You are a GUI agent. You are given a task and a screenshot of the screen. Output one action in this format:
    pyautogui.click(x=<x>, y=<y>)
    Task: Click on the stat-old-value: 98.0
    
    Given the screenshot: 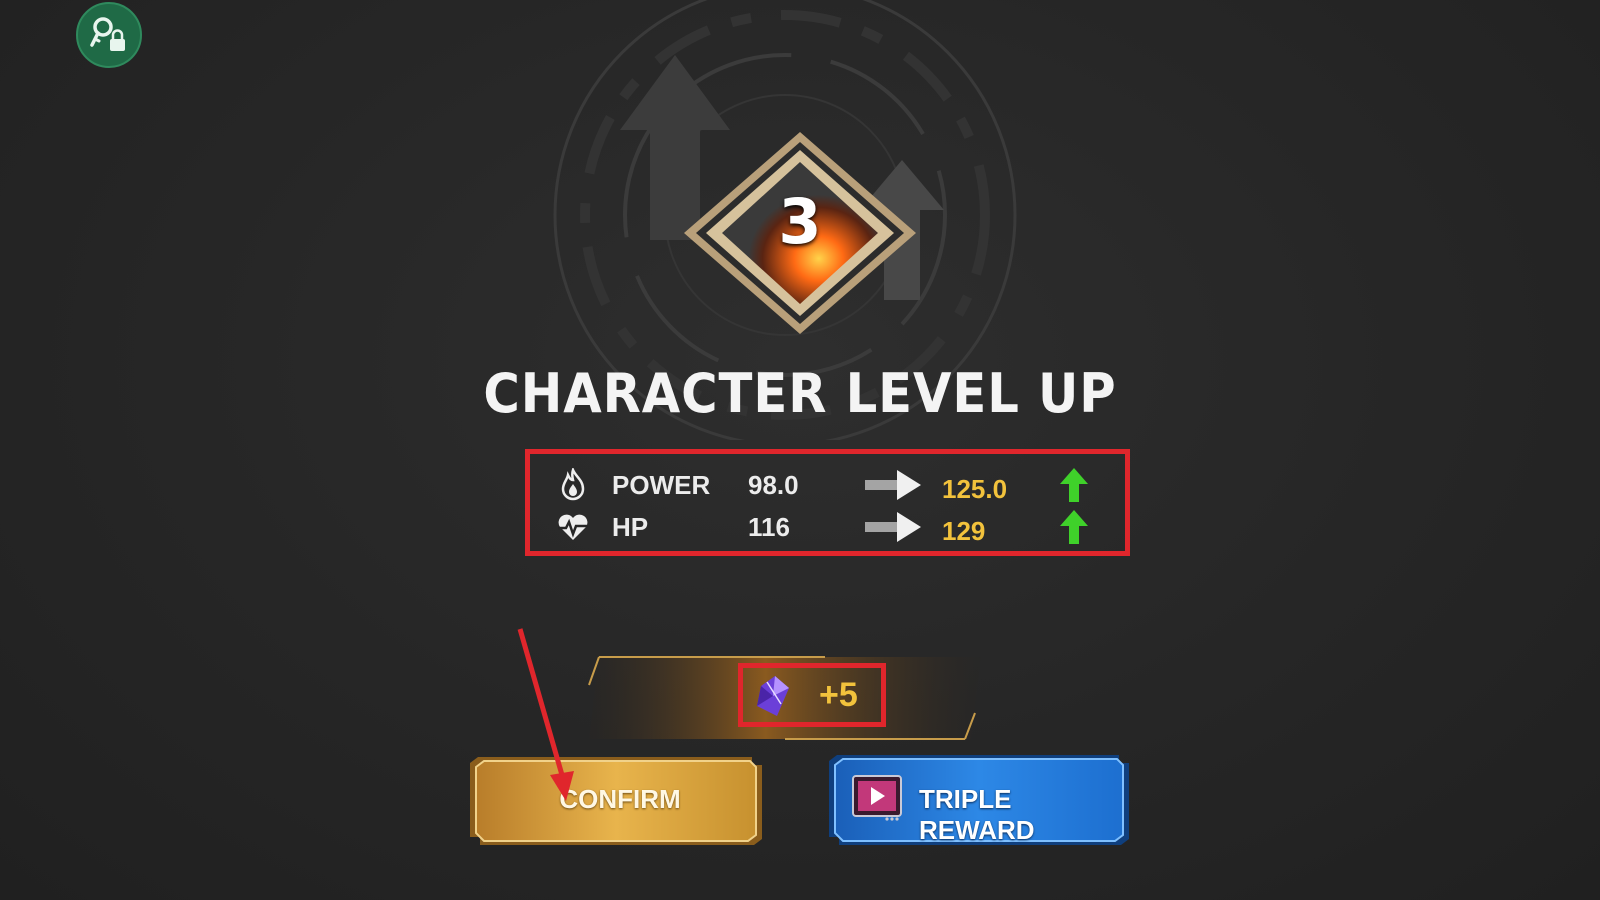 What is the action you would take?
    pyautogui.click(x=773, y=485)
    